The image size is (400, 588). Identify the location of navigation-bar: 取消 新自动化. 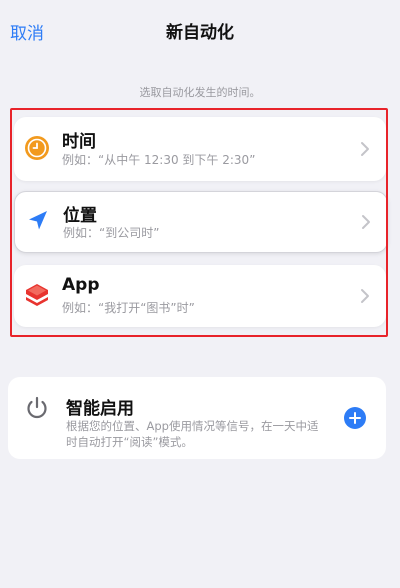
(200, 32).